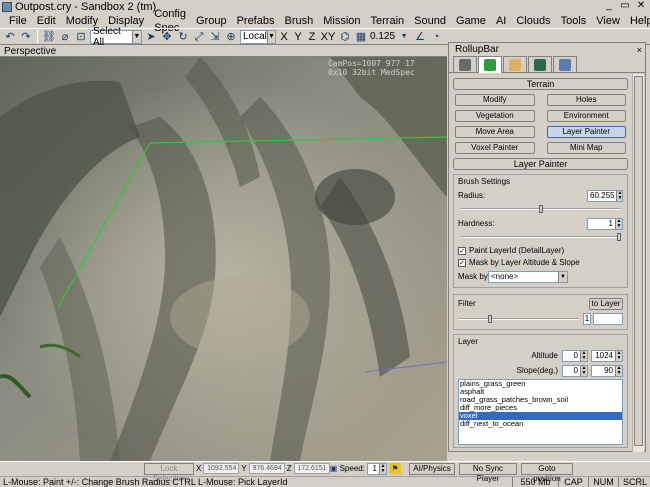 This screenshot has height=487, width=650. I want to click on axis-x-button: X, so click(284, 37).